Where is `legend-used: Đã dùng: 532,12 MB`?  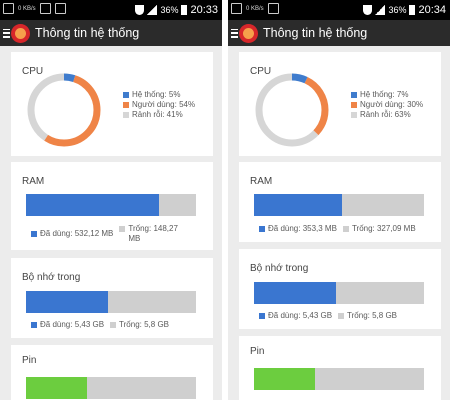 legend-used: Đã dùng: 532,12 MB is located at coordinates (72, 234).